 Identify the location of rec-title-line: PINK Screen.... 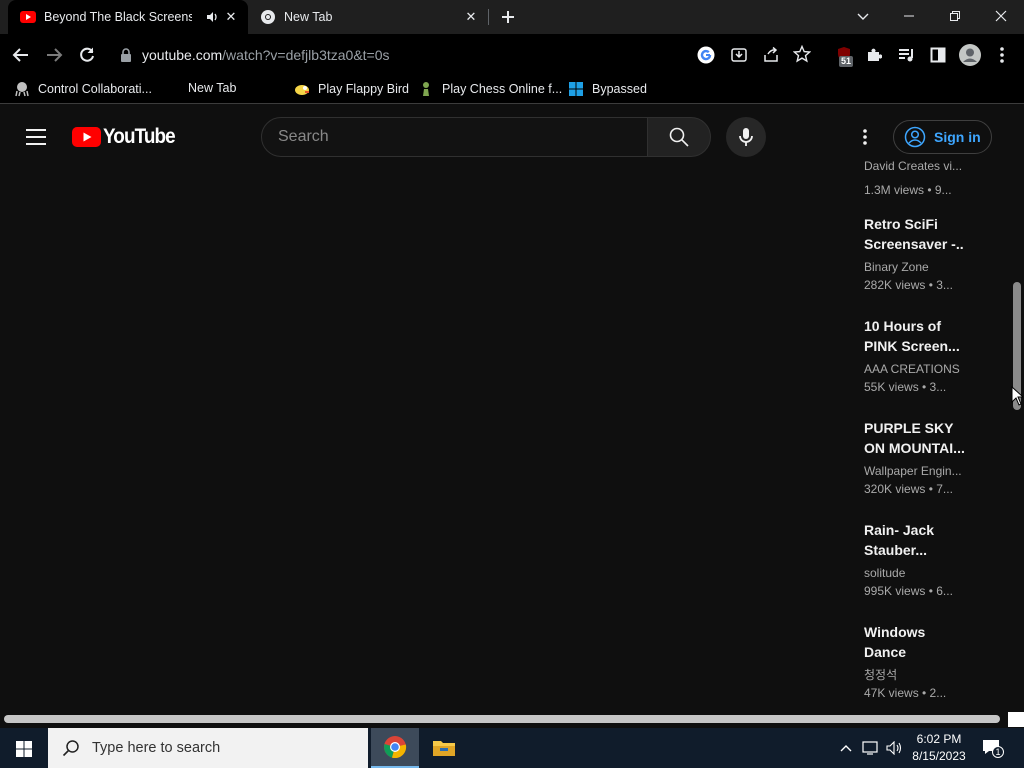
(912, 346).